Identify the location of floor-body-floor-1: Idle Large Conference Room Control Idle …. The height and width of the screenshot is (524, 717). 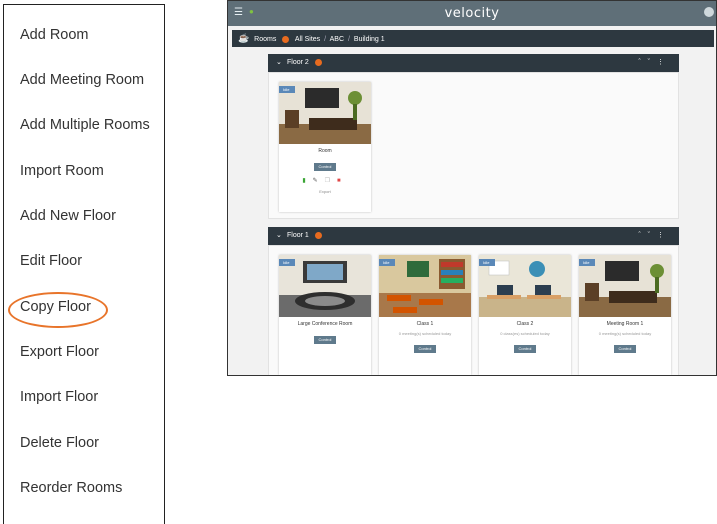
(473, 310).